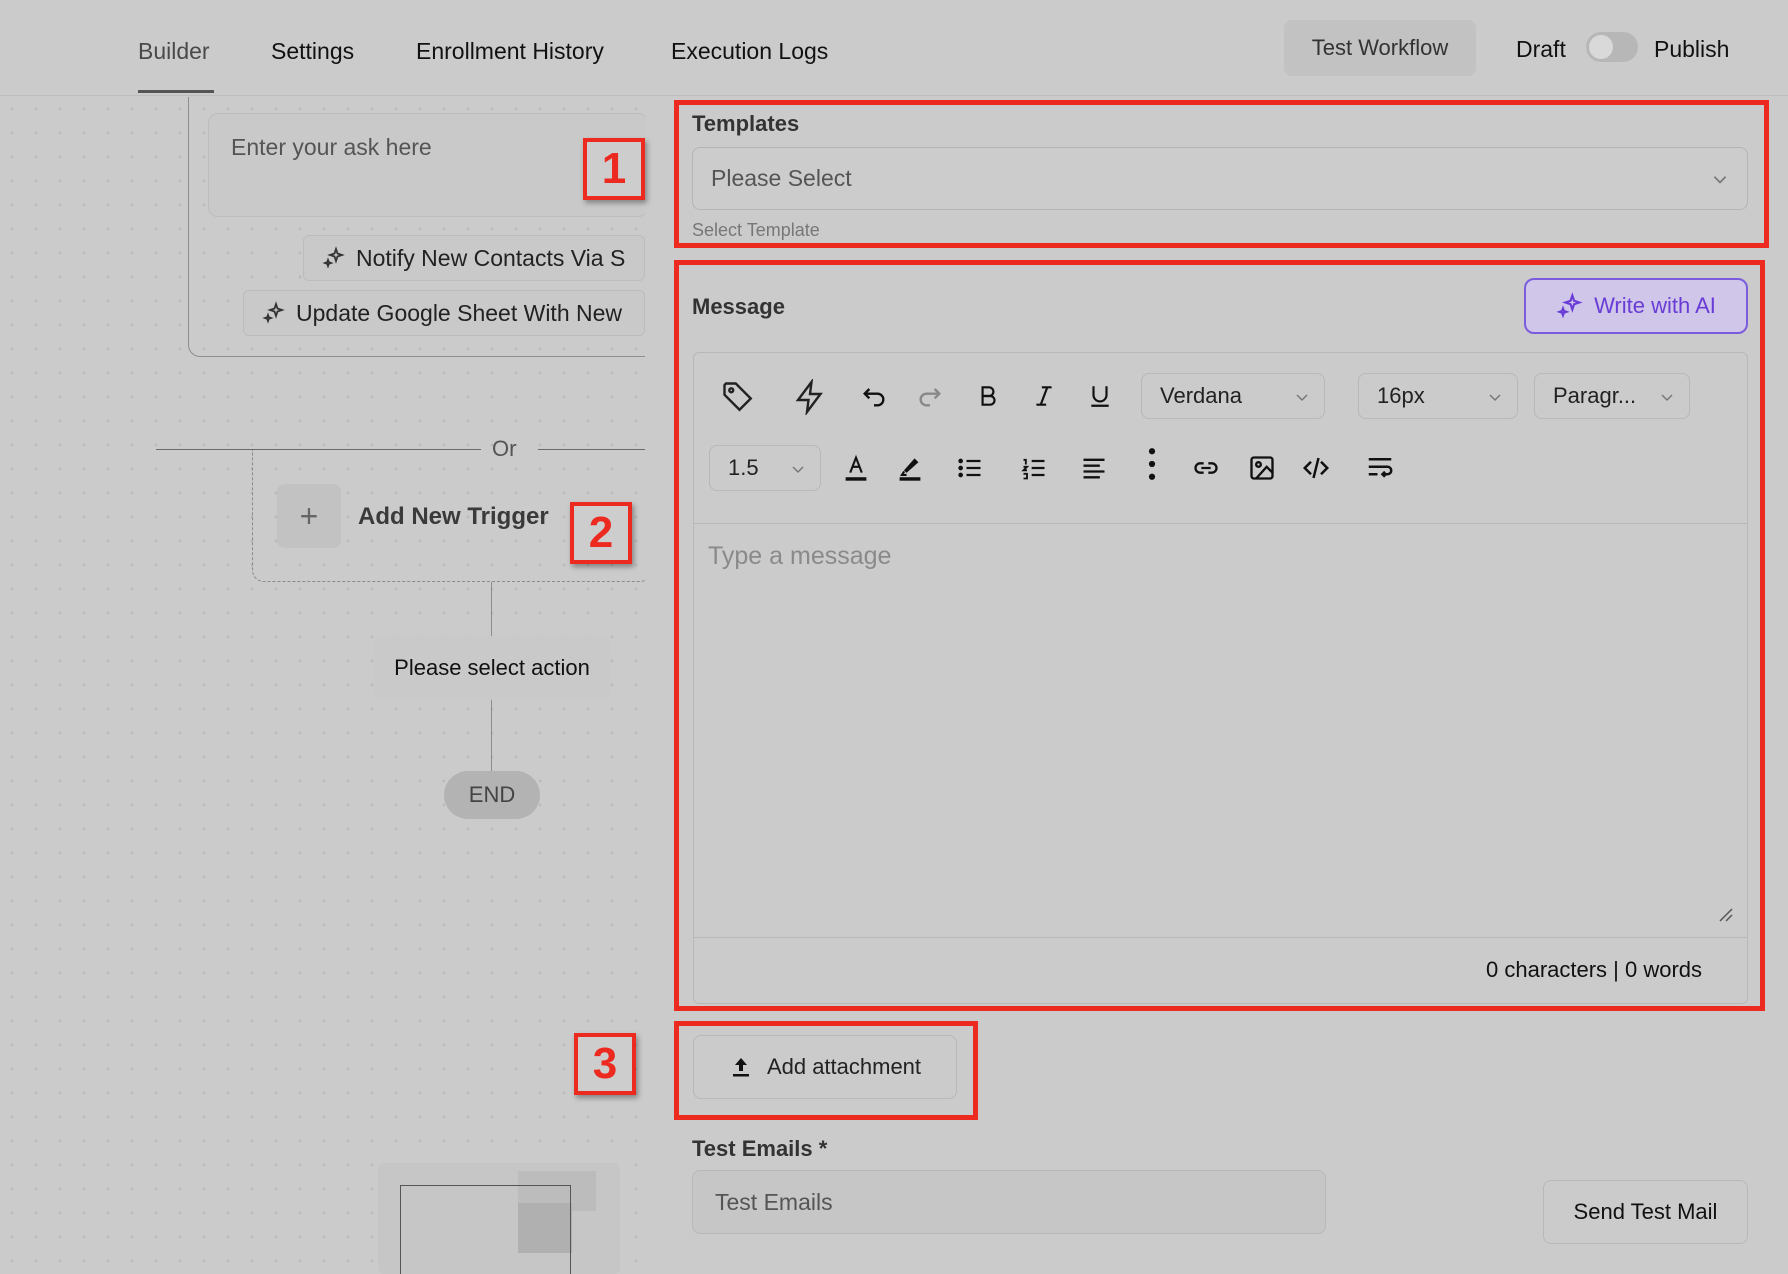  What do you see at coordinates (1612, 47) in the screenshot?
I see `publish-toggle` at bounding box center [1612, 47].